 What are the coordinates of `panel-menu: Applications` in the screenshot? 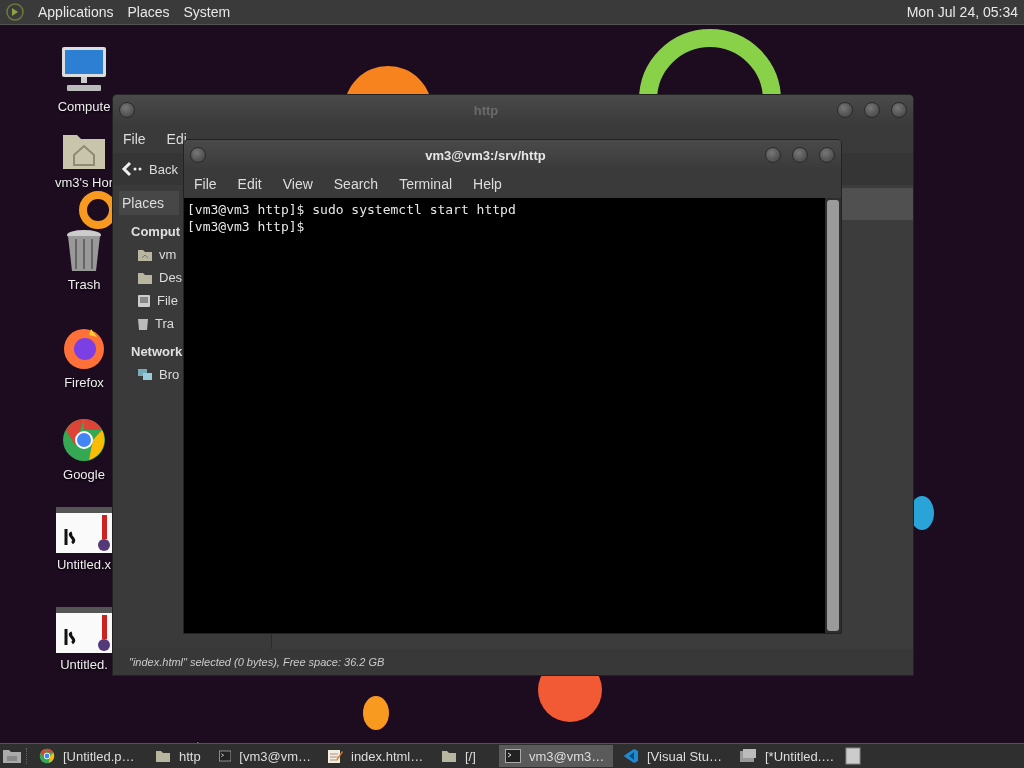 It's located at (76, 12).